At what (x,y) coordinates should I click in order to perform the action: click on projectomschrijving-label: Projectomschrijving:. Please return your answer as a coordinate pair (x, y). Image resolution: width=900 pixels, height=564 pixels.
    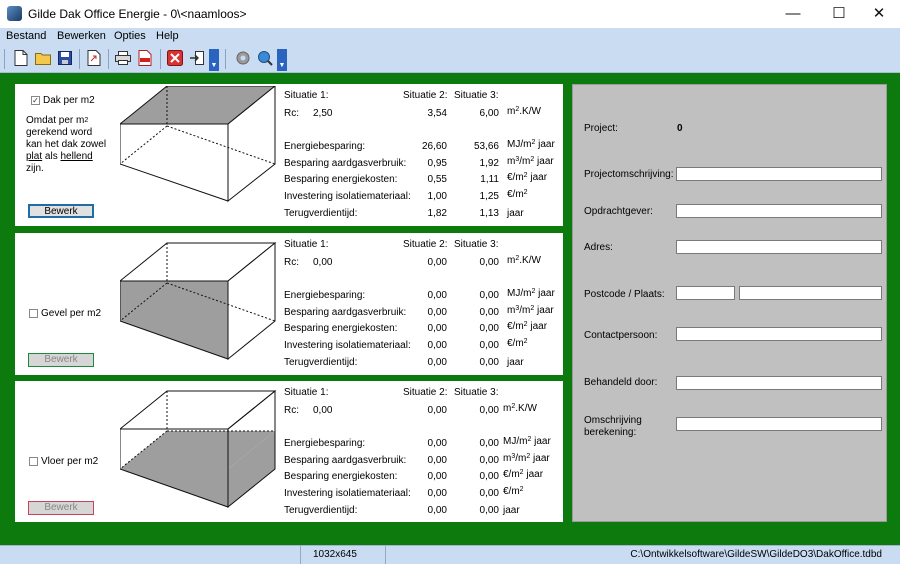
    Looking at the image, I should click on (629, 174).